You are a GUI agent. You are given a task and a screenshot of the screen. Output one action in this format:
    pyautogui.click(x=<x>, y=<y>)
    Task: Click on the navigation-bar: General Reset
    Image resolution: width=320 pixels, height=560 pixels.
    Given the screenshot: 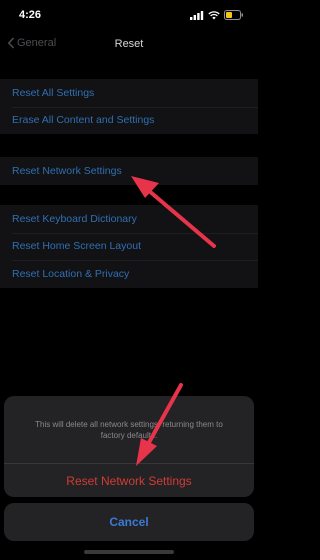 What is the action you would take?
    pyautogui.click(x=129, y=45)
    